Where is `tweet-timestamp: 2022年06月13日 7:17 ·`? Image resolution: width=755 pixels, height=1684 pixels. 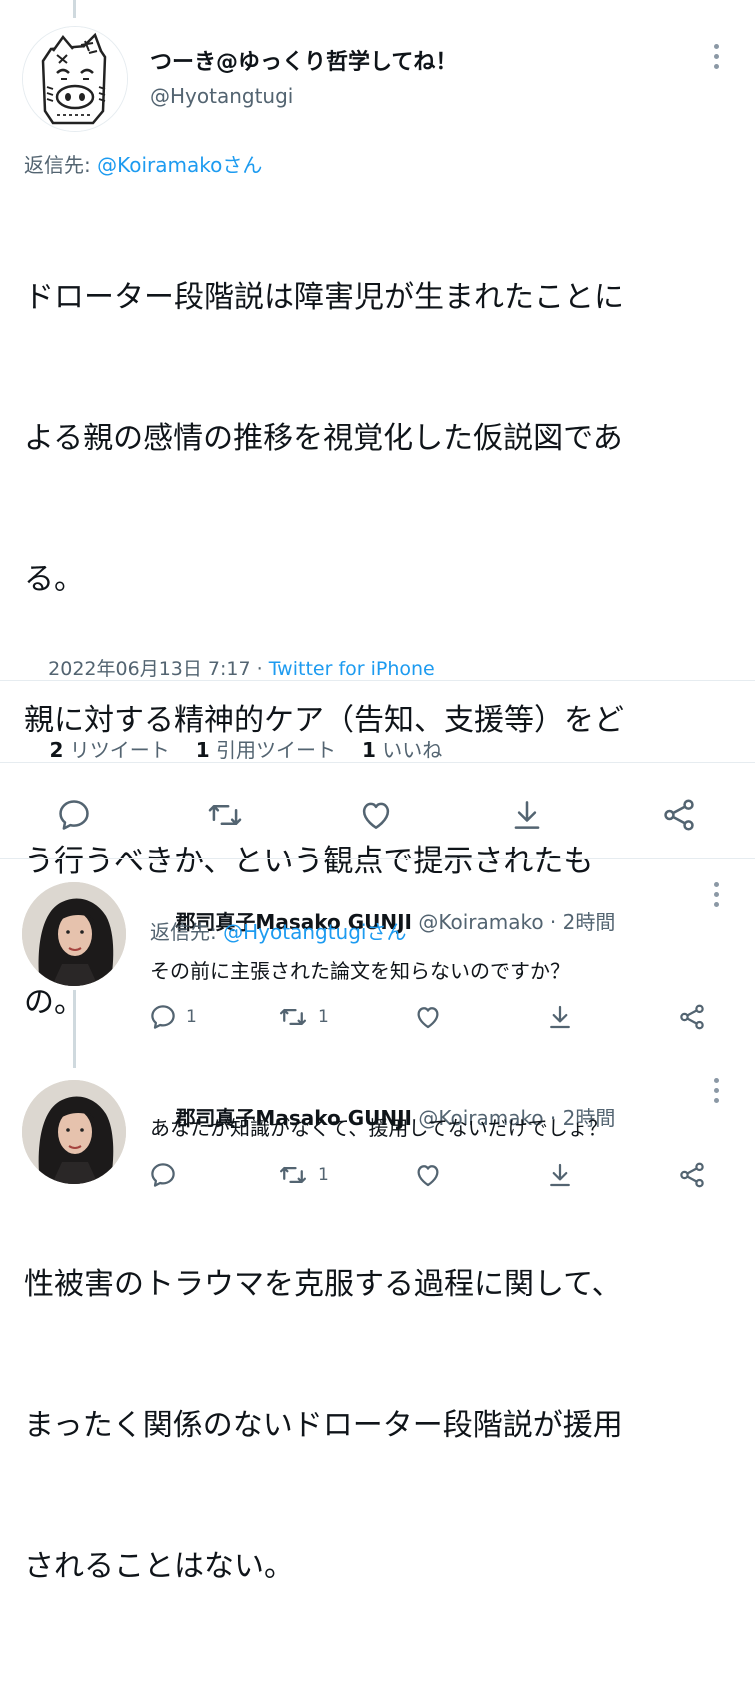 tweet-timestamp: 2022年06月13日 7:17 · is located at coordinates (158, 669).